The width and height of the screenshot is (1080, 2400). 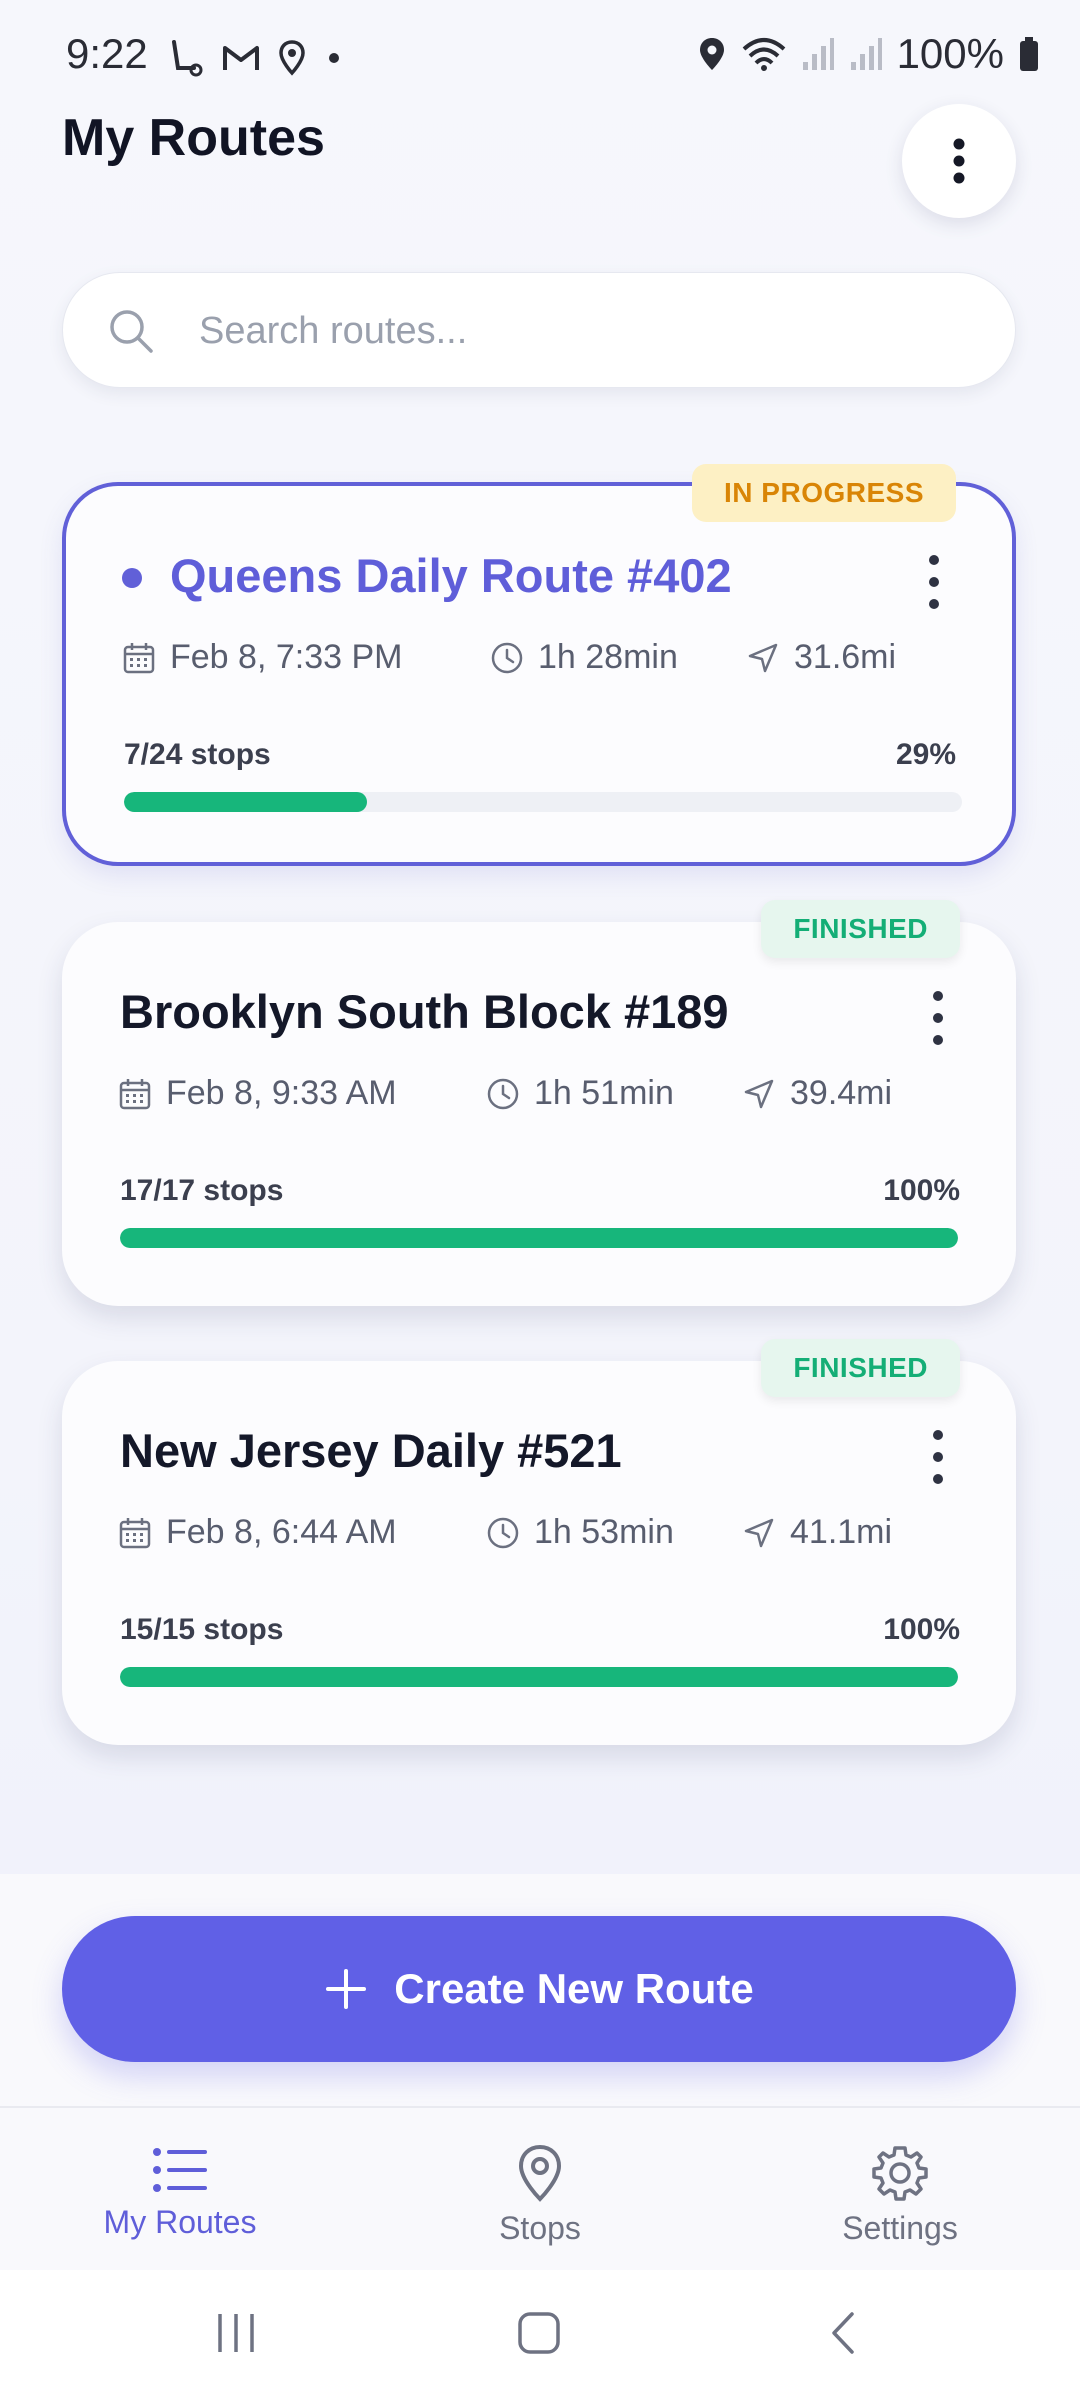 I want to click on home-icon, so click(x=539, y=2333).